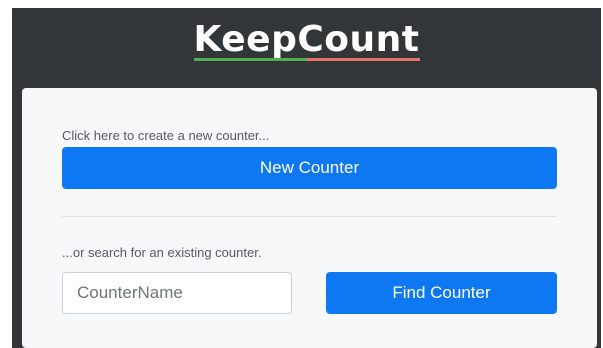  I want to click on title-underline-red, so click(363, 59).